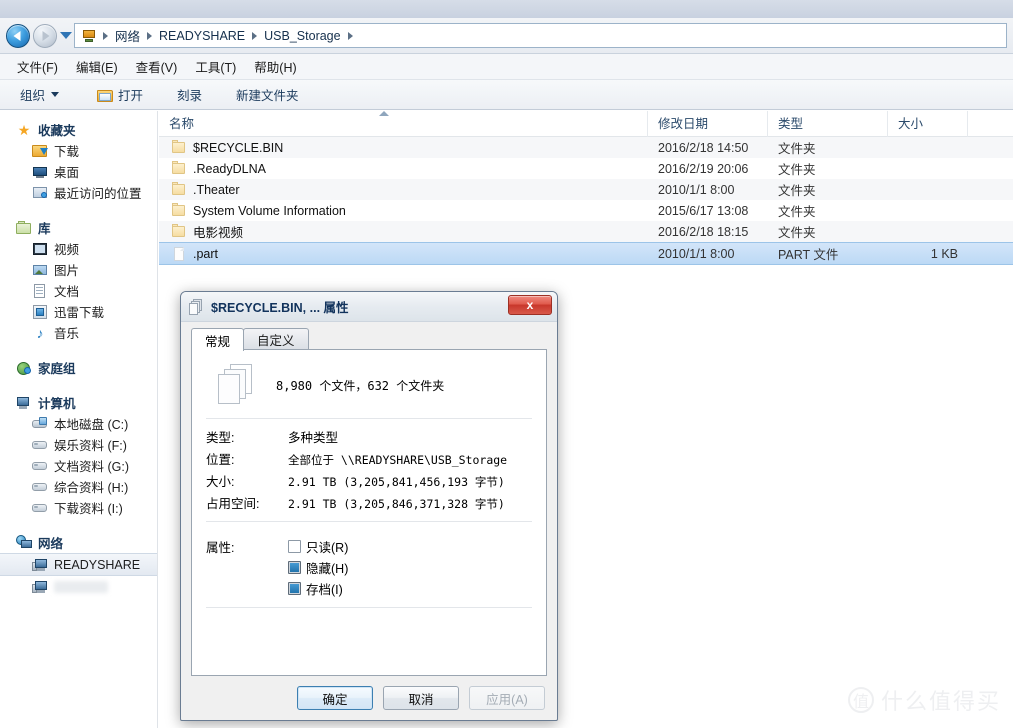  Describe the element at coordinates (218, 339) in the screenshot. I see `tab-general: 常规` at that location.